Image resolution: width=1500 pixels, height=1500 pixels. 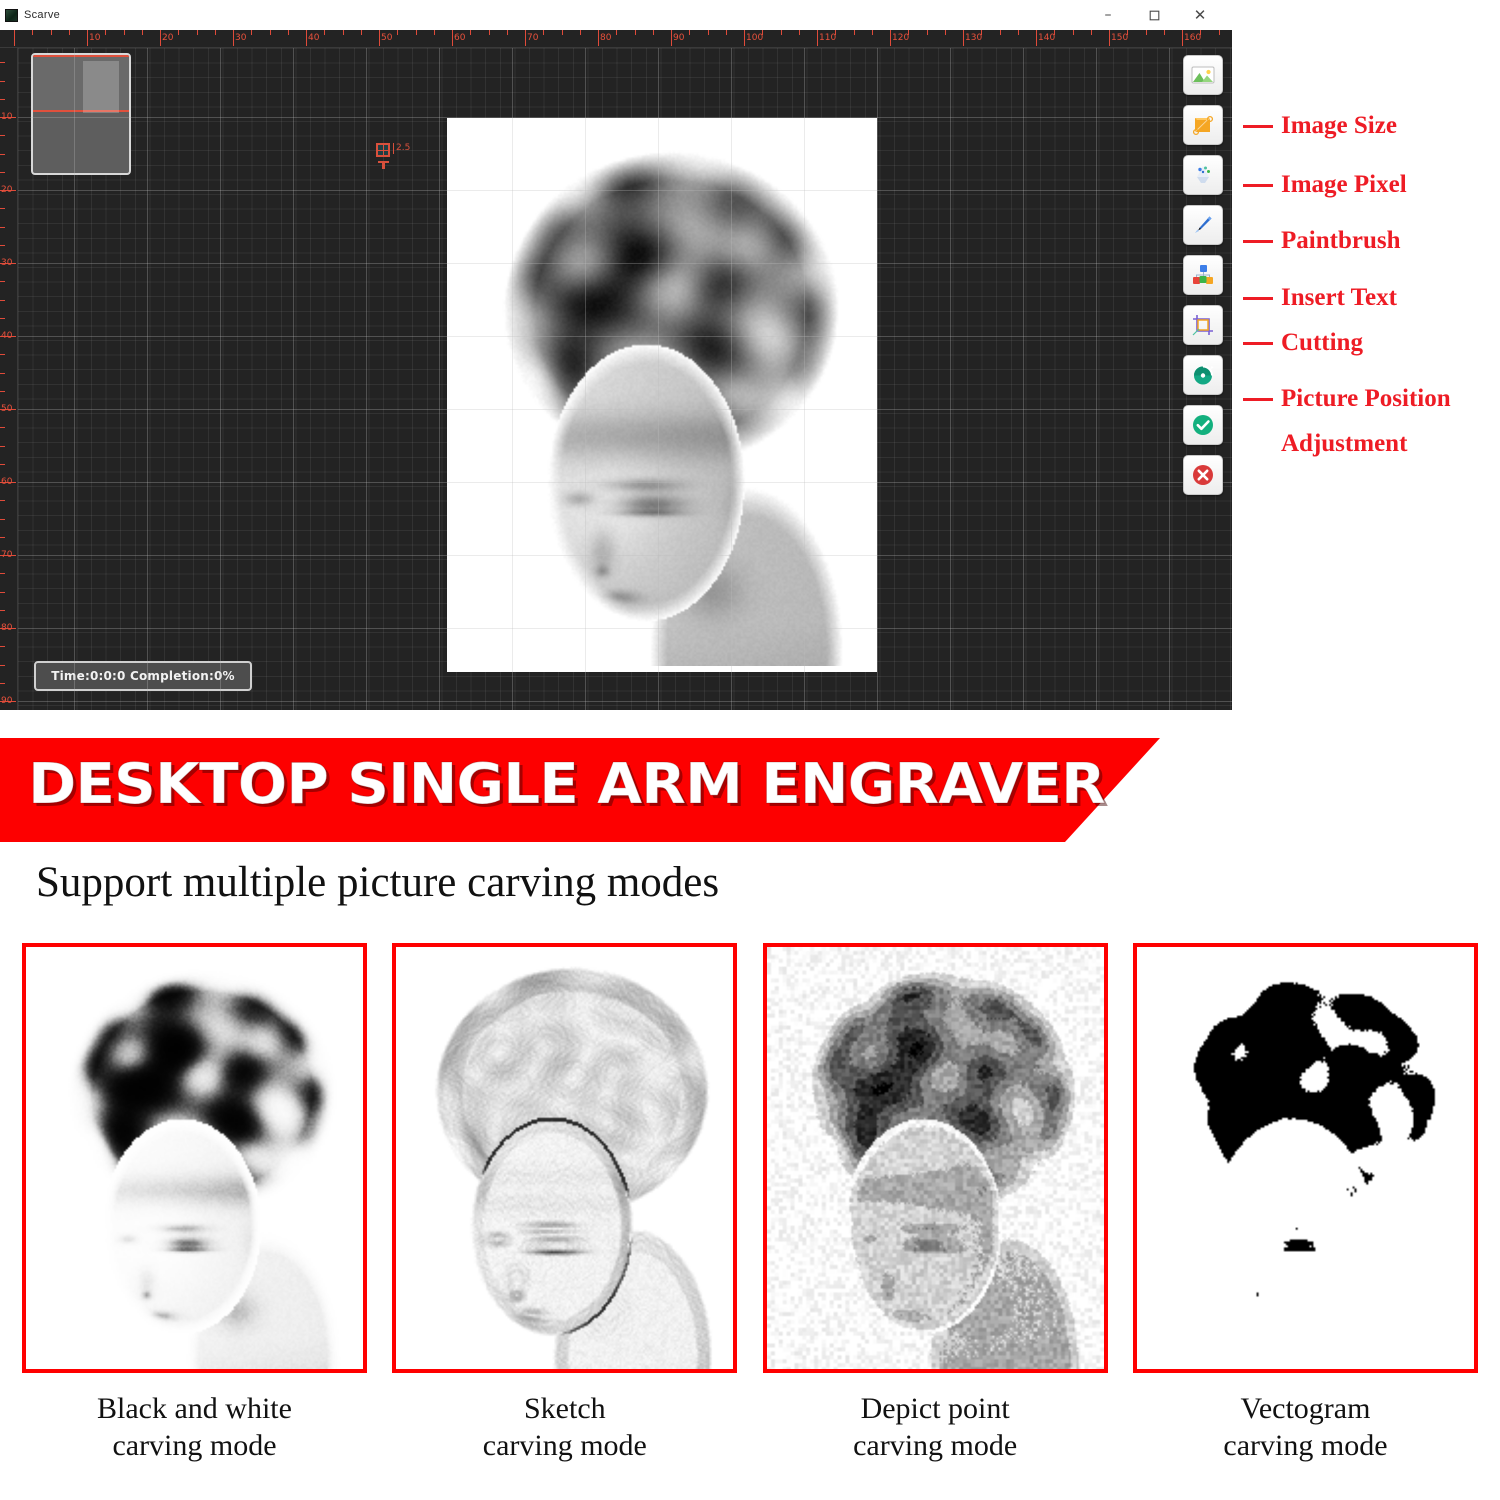 I want to click on mode-card-depict-point: Depict point carving mode, so click(x=935, y=1221).